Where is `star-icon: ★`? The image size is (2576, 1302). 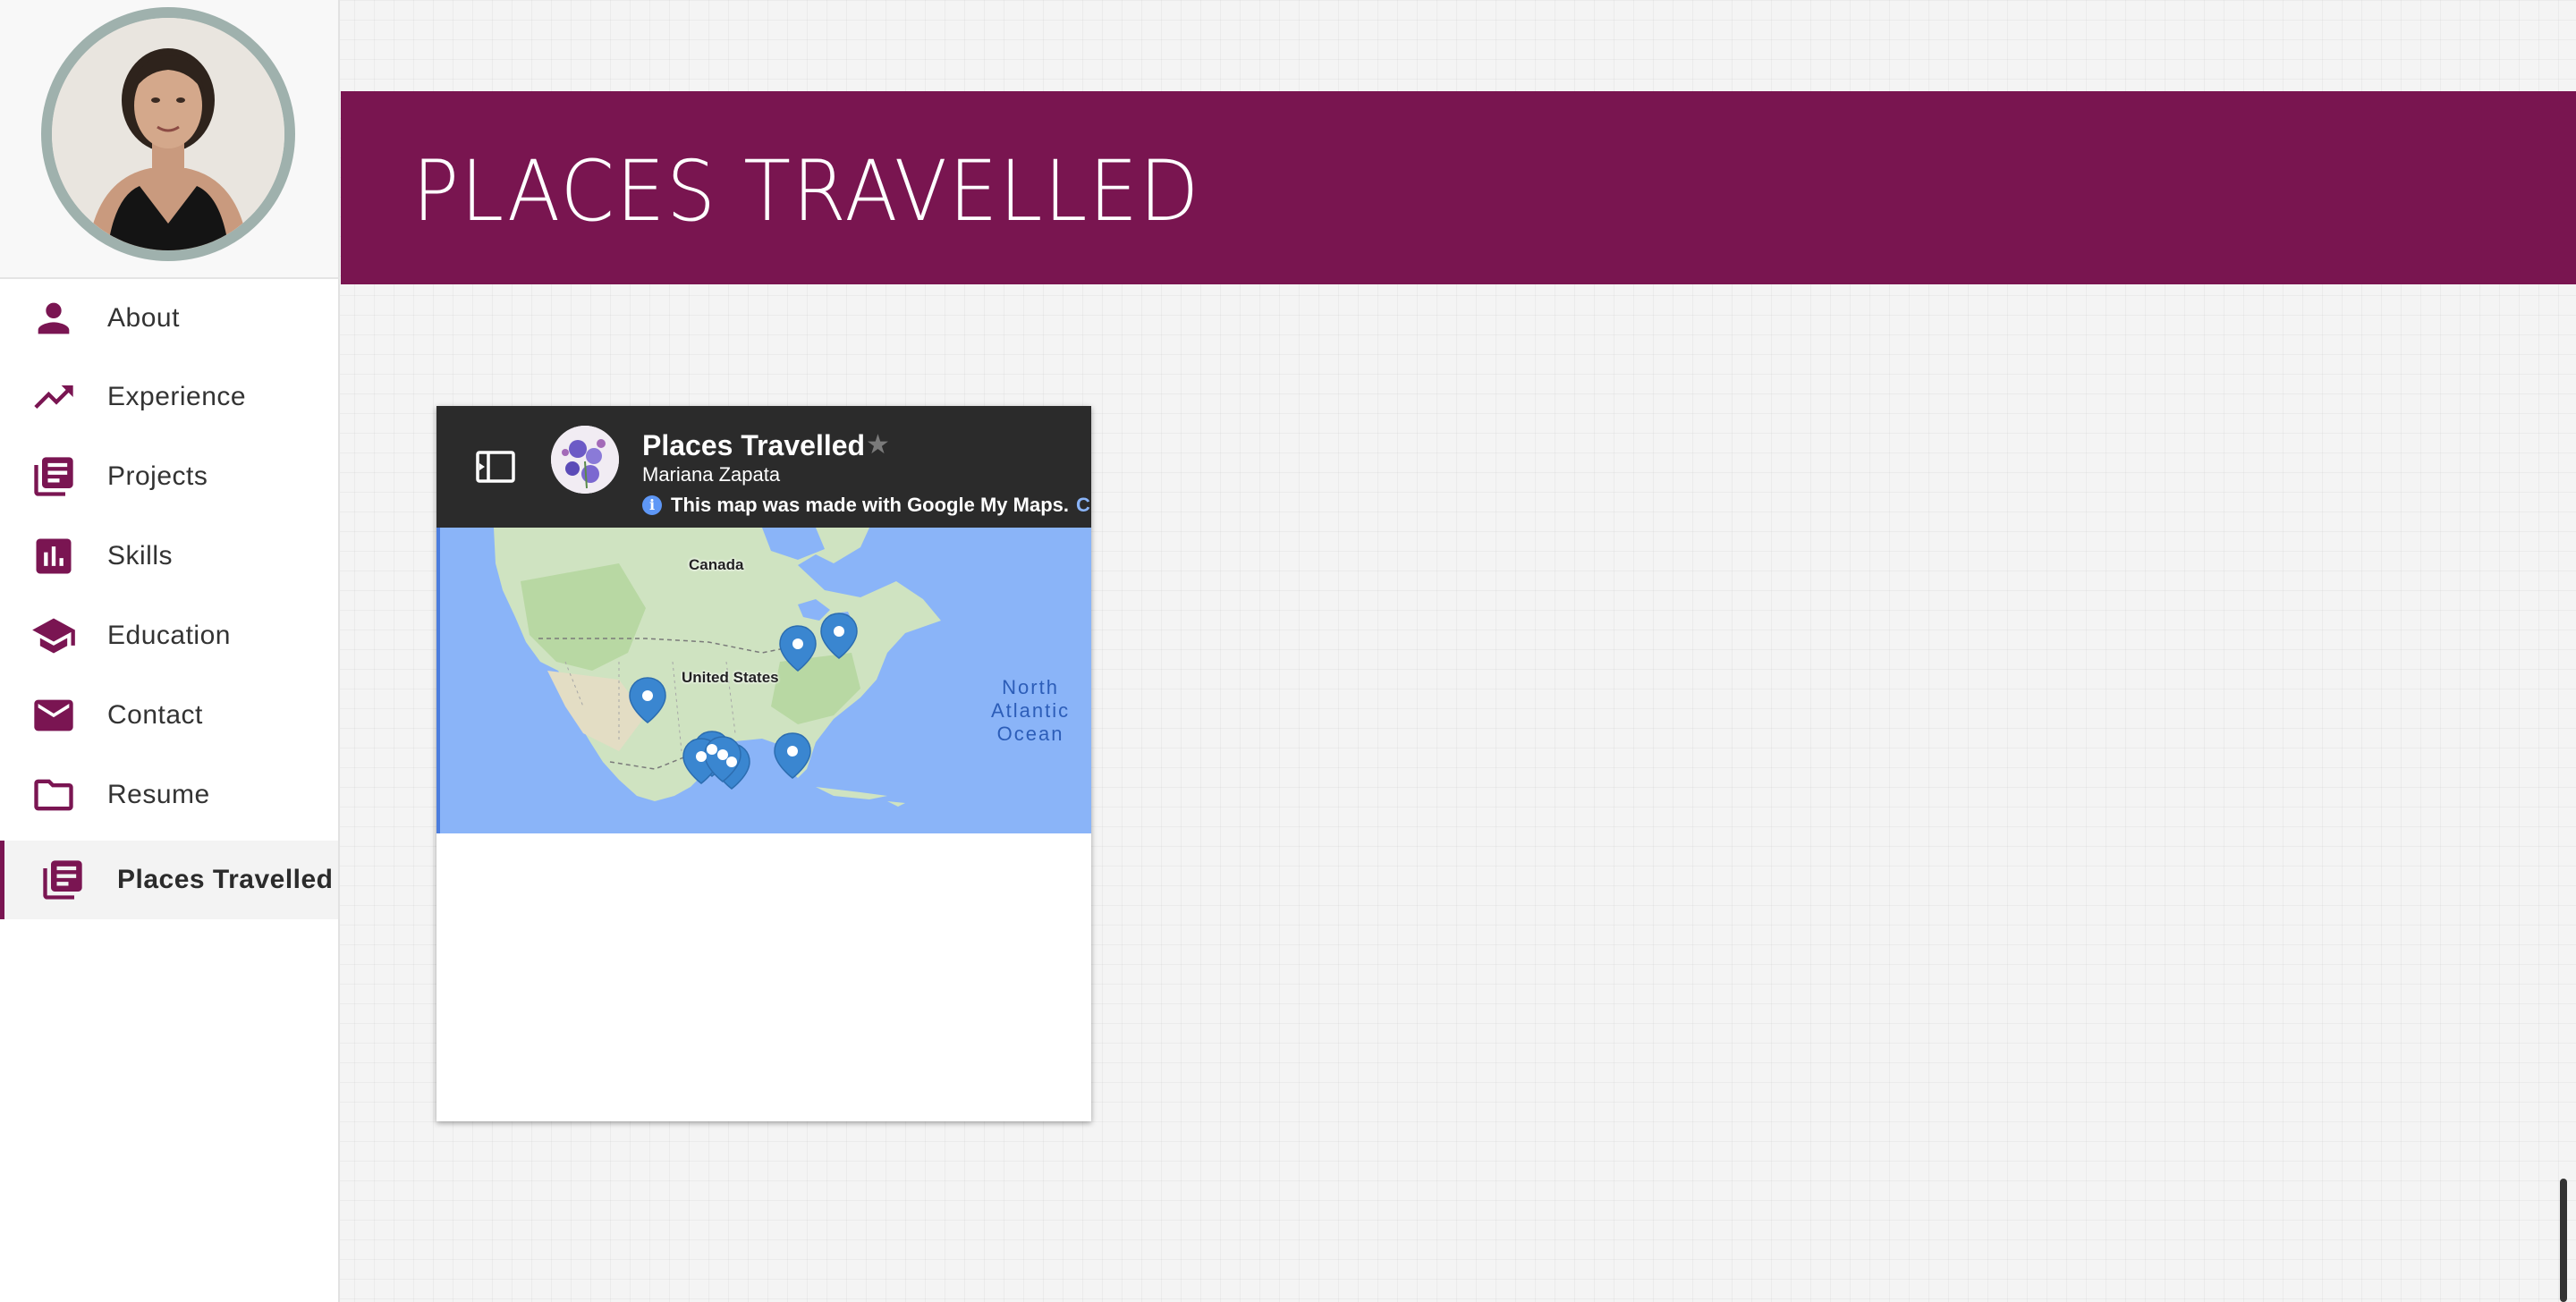 star-icon: ★ is located at coordinates (878, 445).